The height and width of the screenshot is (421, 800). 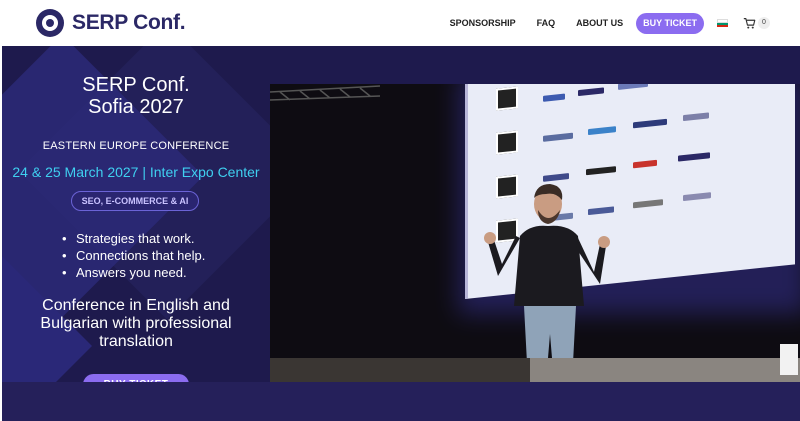 I want to click on logo-mark-icon, so click(x=50, y=23).